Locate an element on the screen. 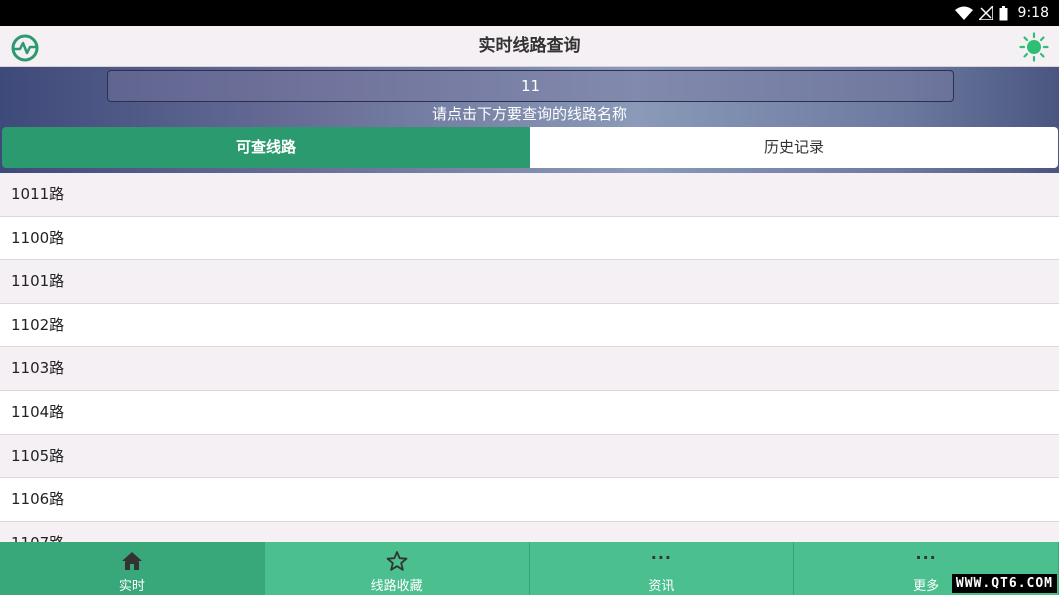 The image size is (1059, 595). home-icon is located at coordinates (131, 561).